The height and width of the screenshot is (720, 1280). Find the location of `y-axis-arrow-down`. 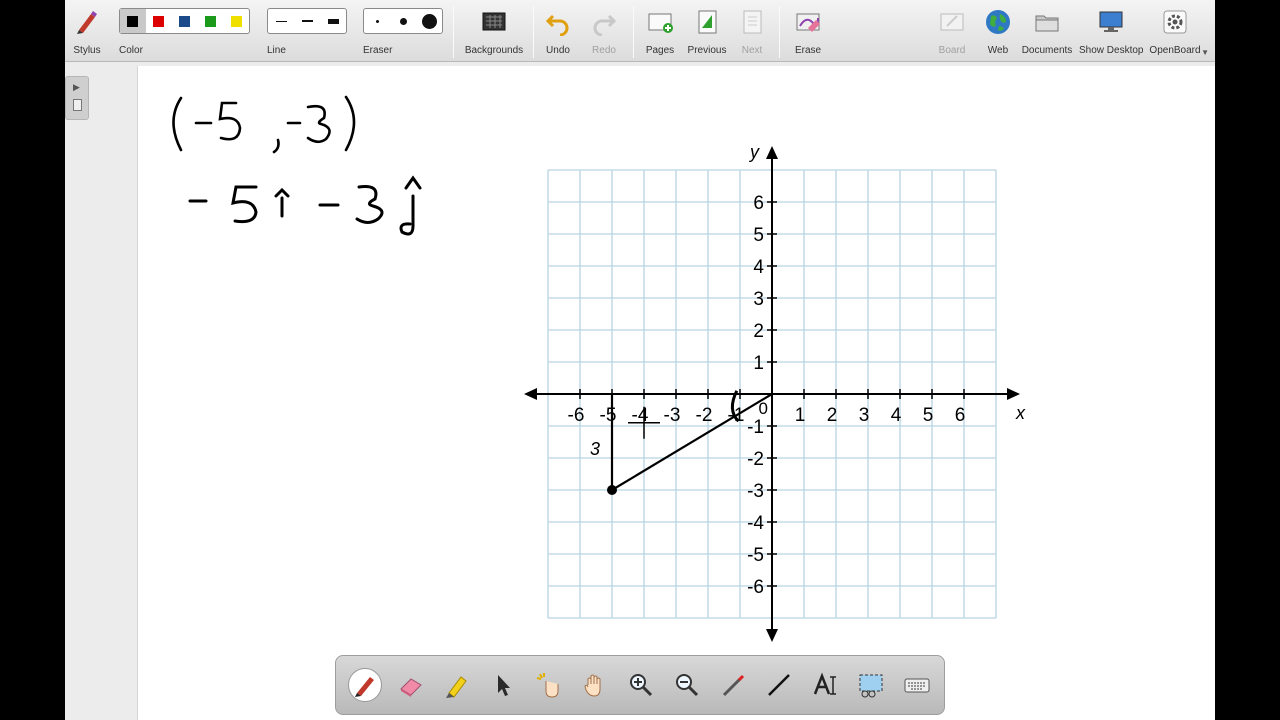

y-axis-arrow-down is located at coordinates (772, 635).